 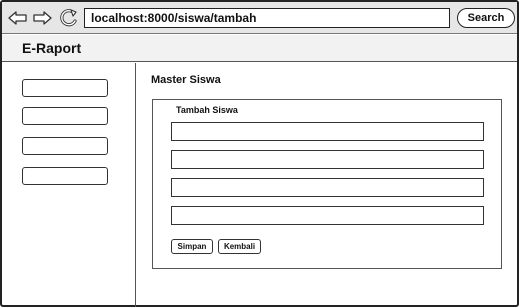 I want to click on app-title: E-Raport, so click(x=52, y=48).